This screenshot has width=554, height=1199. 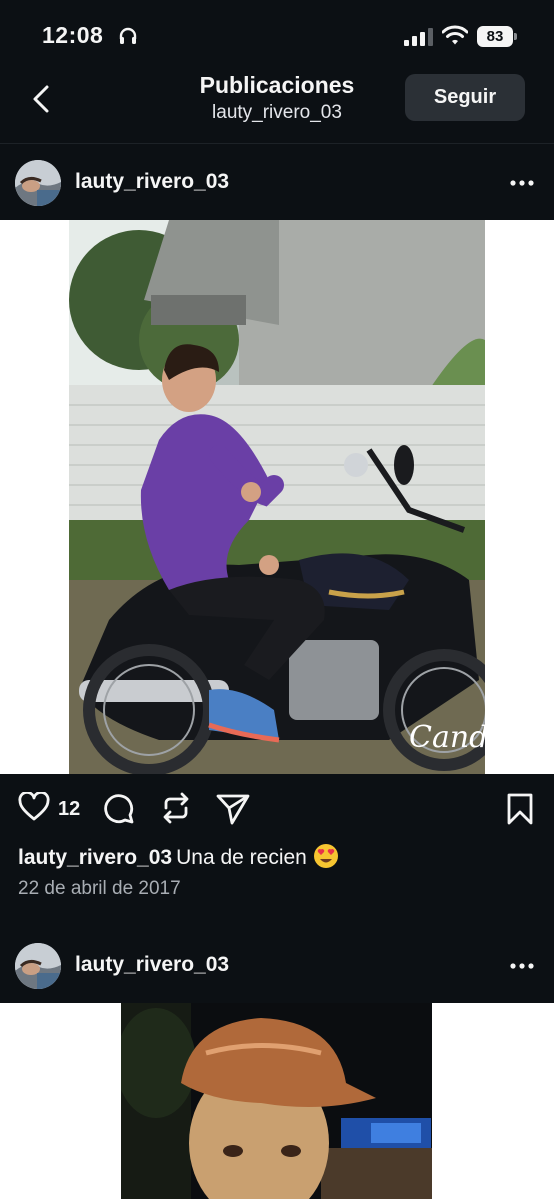 What do you see at coordinates (520, 809) in the screenshot?
I see `bookmark-icon` at bounding box center [520, 809].